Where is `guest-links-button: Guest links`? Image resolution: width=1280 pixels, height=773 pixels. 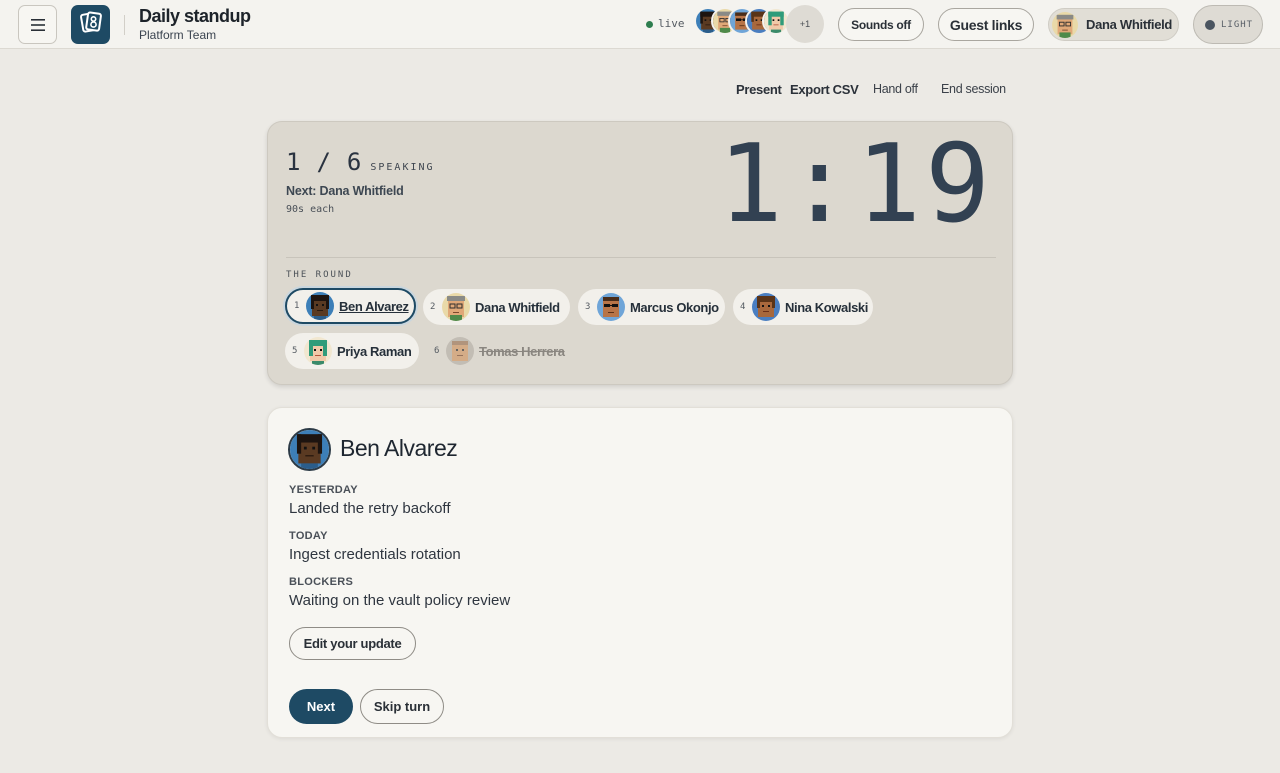
guest-links-button: Guest links is located at coordinates (986, 24).